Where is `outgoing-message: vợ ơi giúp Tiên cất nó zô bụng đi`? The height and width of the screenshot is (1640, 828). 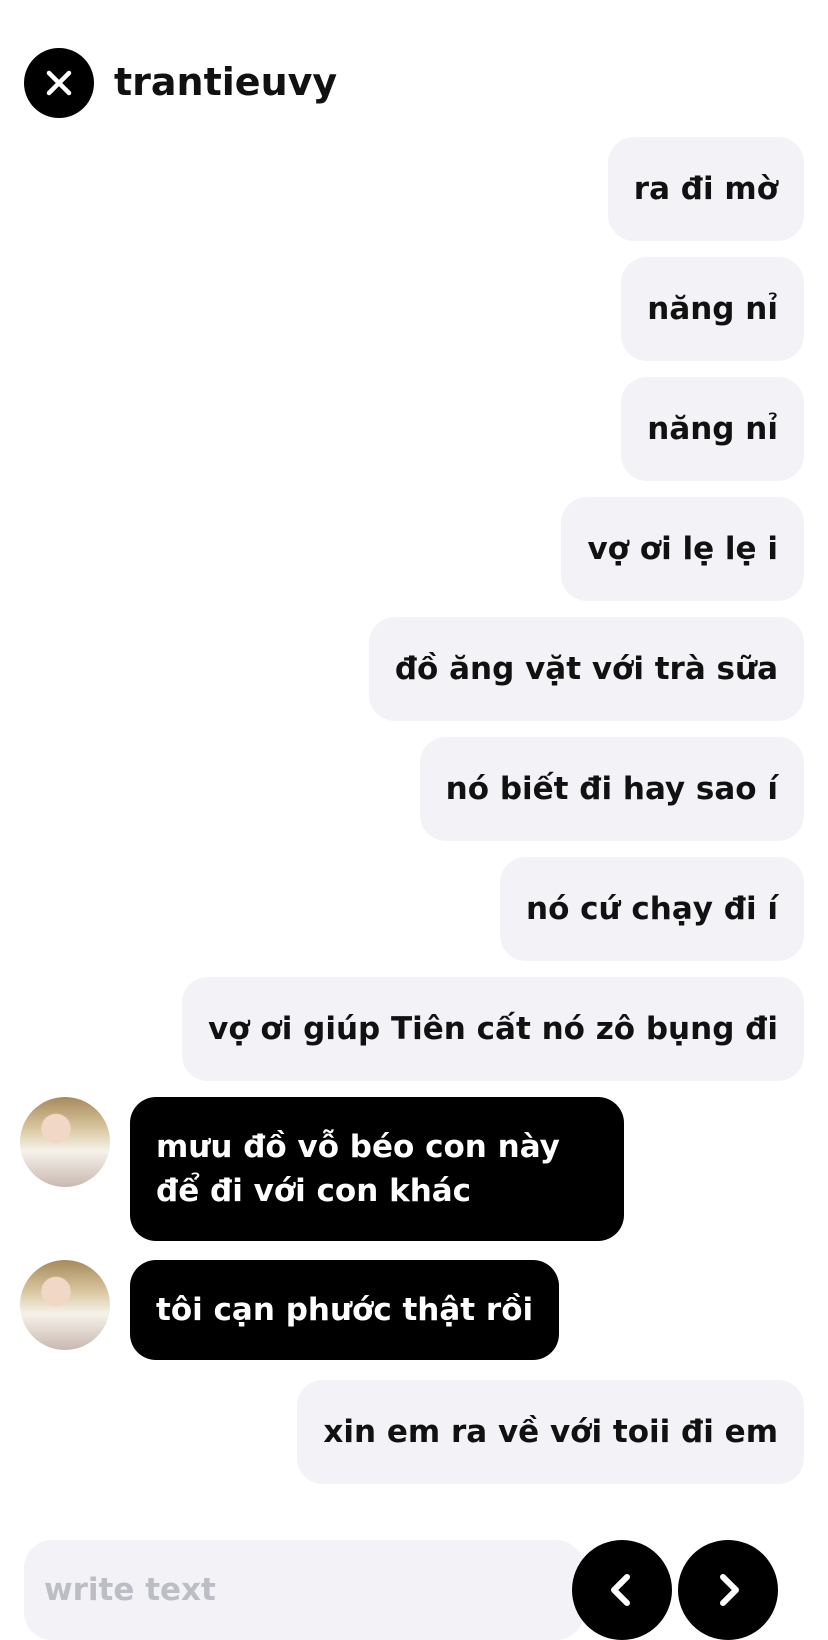
outgoing-message: vợ ơi giúp Tiên cất nó zô bụng đi is located at coordinates (493, 1029).